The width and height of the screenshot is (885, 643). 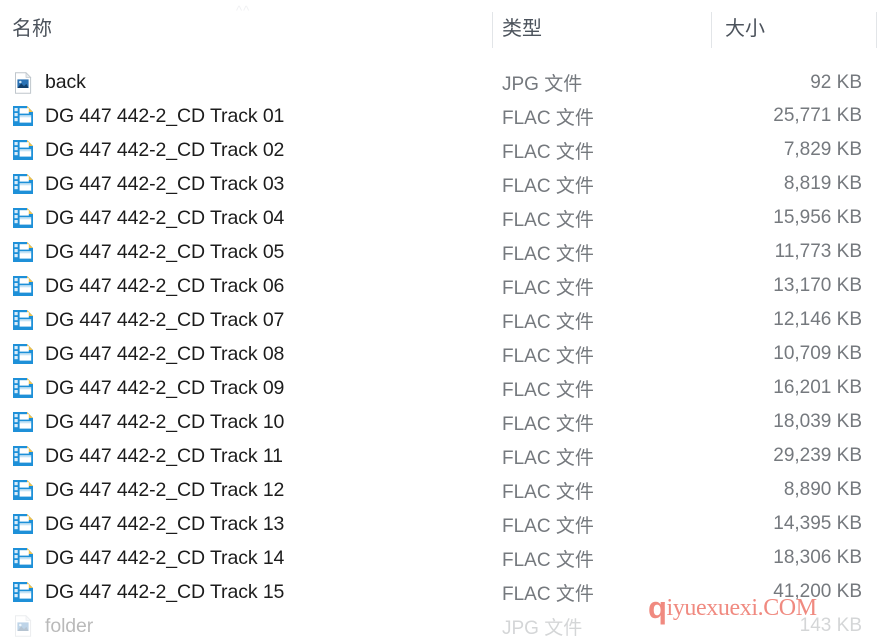 What do you see at coordinates (442, 184) in the screenshot?
I see `file-row: DG 447 442-2_CD Track 03 FLAC 文件 8,819 KB` at bounding box center [442, 184].